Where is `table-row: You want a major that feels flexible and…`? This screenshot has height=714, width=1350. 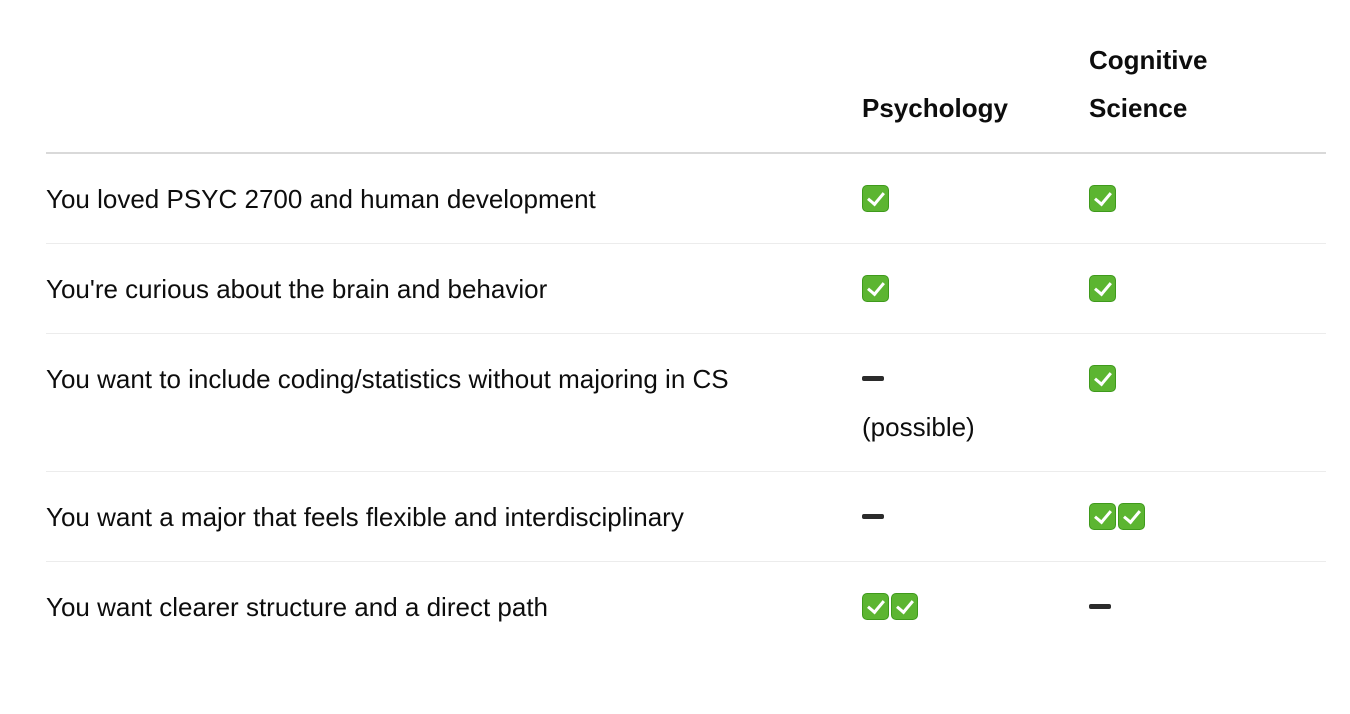
table-row: You want a major that feels flexible and… is located at coordinates (686, 517).